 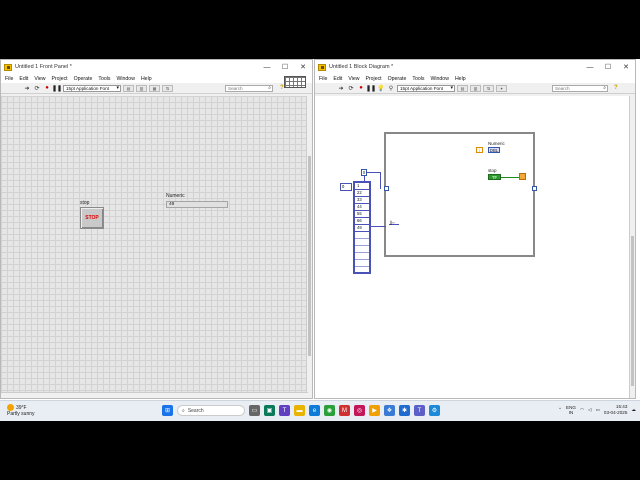 I want to click on mcafee-icon: M, so click(x=344, y=410).